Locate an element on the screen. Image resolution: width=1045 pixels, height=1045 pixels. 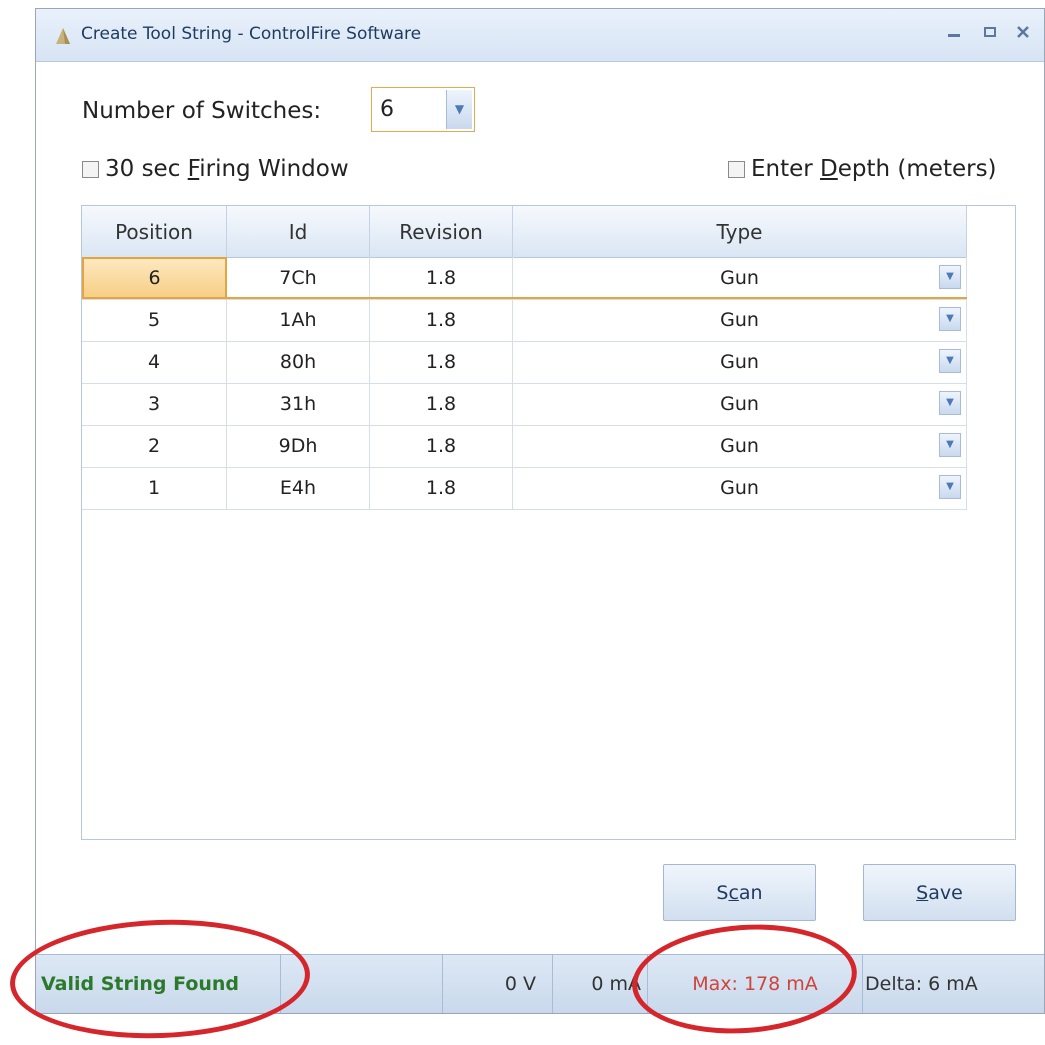
switches-combobox: 6 ▼ is located at coordinates (423, 109).